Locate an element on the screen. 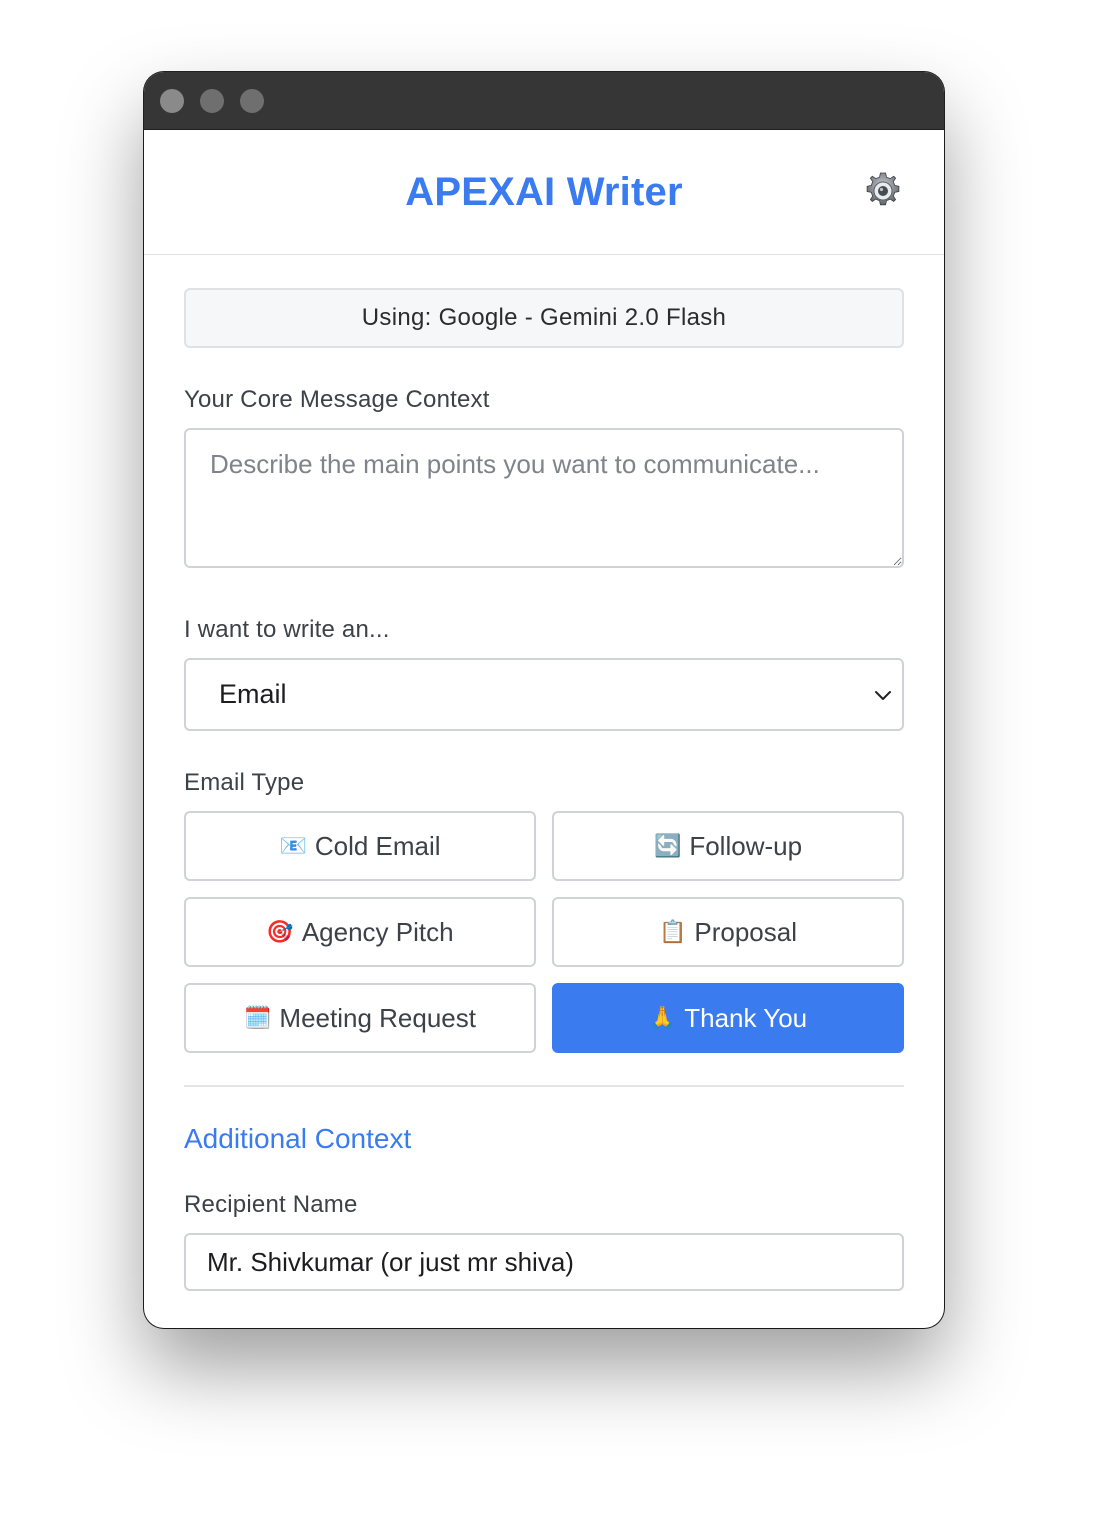 Image resolution: width=1106 pixels, height=1518 pixels. clipboard-icon: 📋 is located at coordinates (672, 931).